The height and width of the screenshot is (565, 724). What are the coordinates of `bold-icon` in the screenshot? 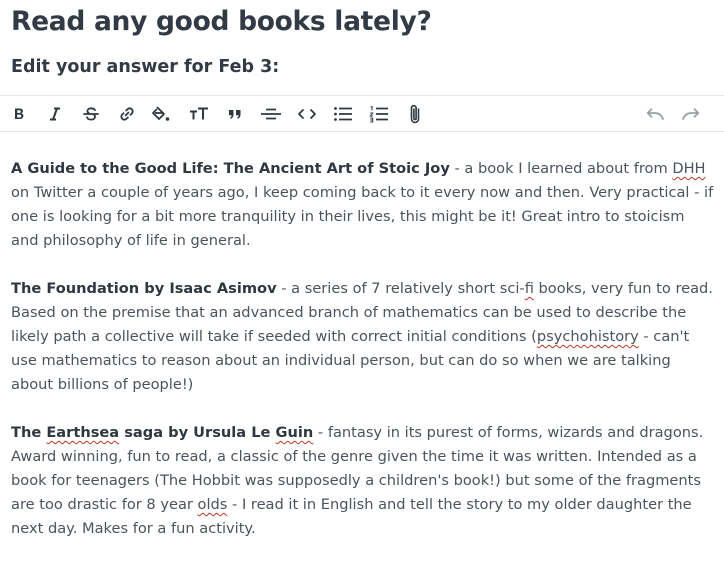 It's located at (19, 113).